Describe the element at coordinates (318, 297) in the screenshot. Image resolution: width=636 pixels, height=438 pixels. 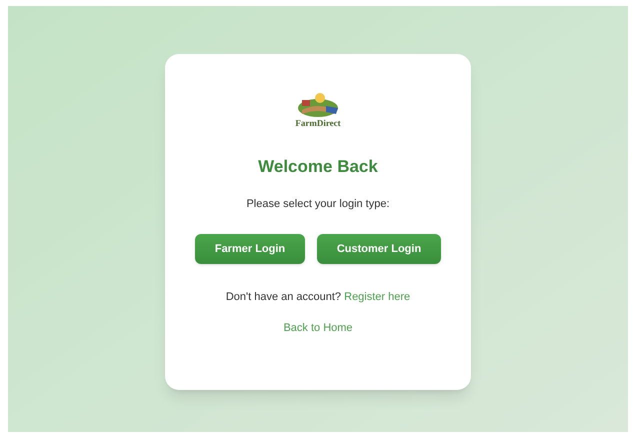
I see `register-prompt: Don't have an account? Register here` at that location.